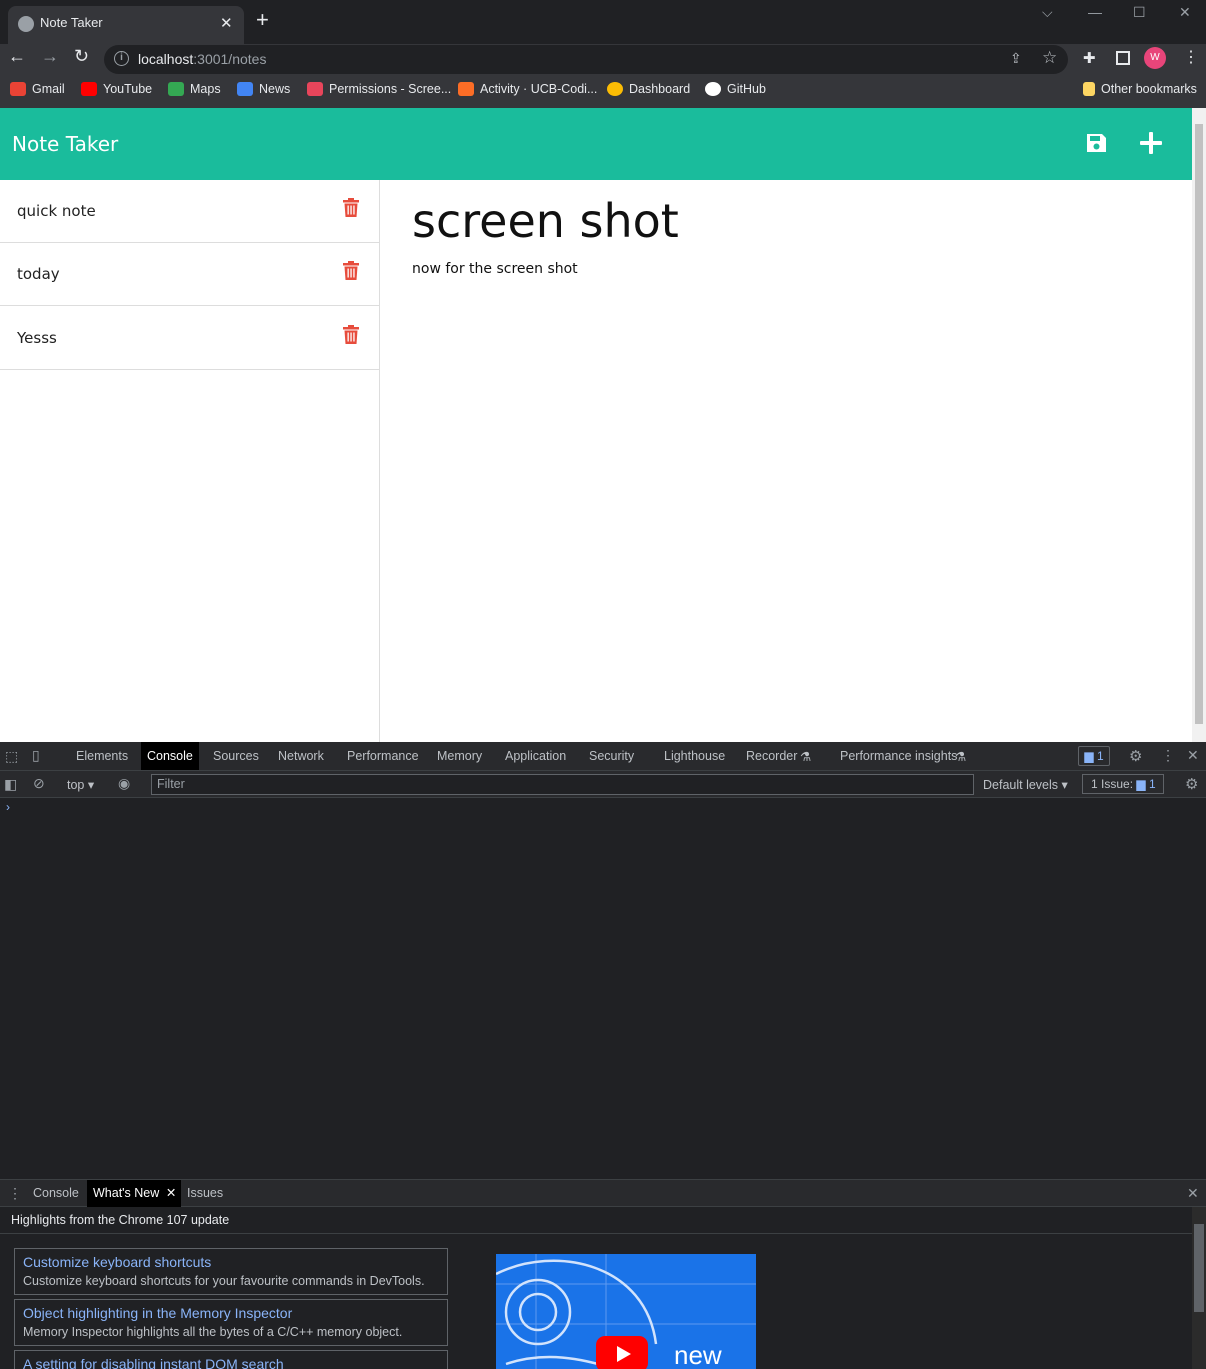 The height and width of the screenshot is (1369, 1206). What do you see at coordinates (117, 1262) in the screenshot?
I see `feature-title: Customize keyboard shortcuts` at bounding box center [117, 1262].